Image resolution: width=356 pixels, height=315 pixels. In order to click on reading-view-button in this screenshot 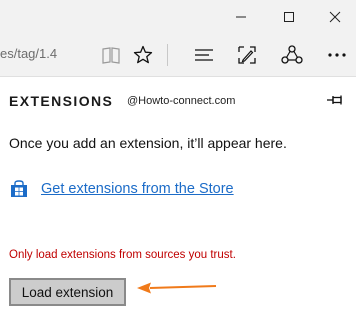, I will do `click(111, 55)`.